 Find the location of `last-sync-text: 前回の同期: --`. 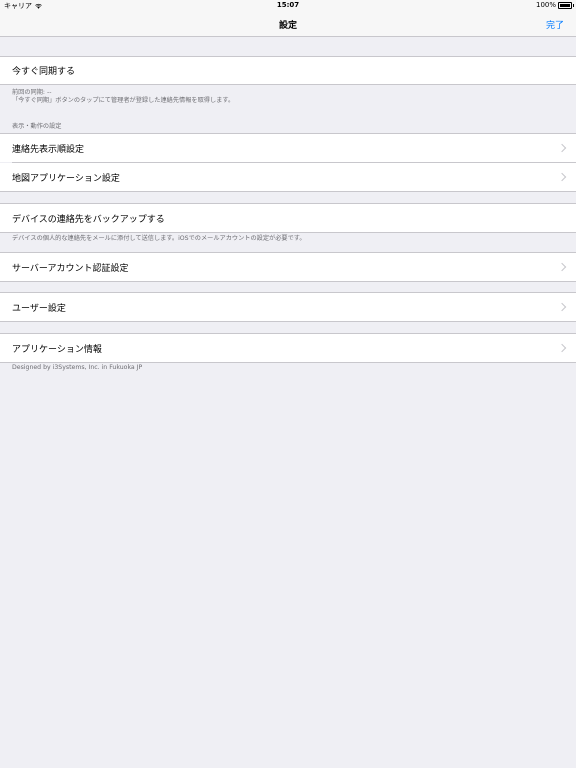

last-sync-text: 前回の同期: -- is located at coordinates (32, 92).